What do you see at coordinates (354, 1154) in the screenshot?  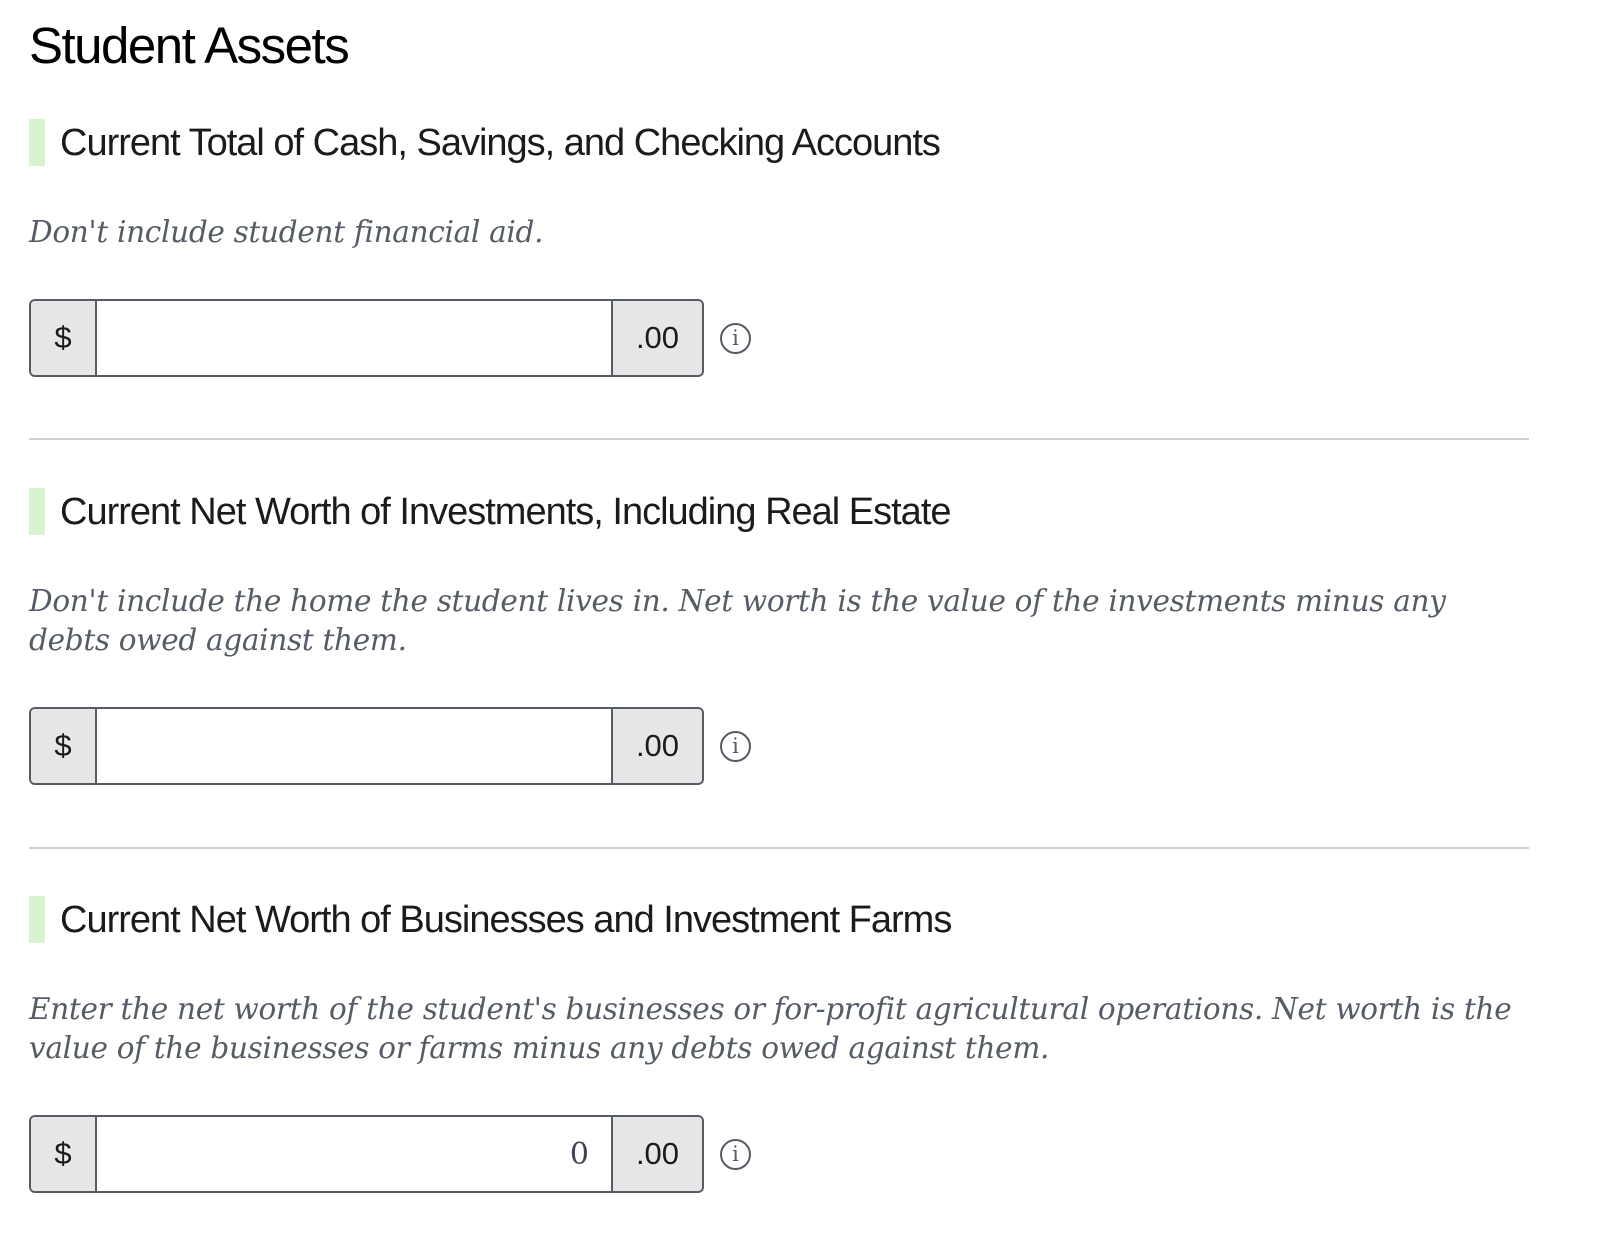 I see `businesses-farms-net-worth-input` at bounding box center [354, 1154].